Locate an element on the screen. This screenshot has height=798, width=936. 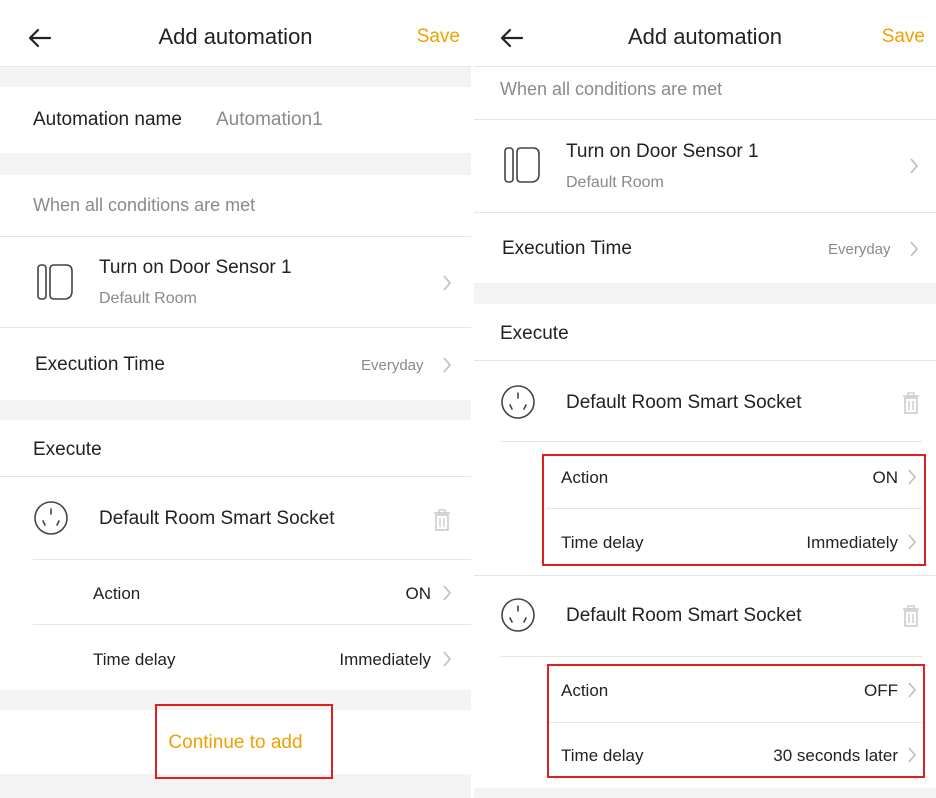
task-action-row: Action OFF is located at coordinates (705, 689).